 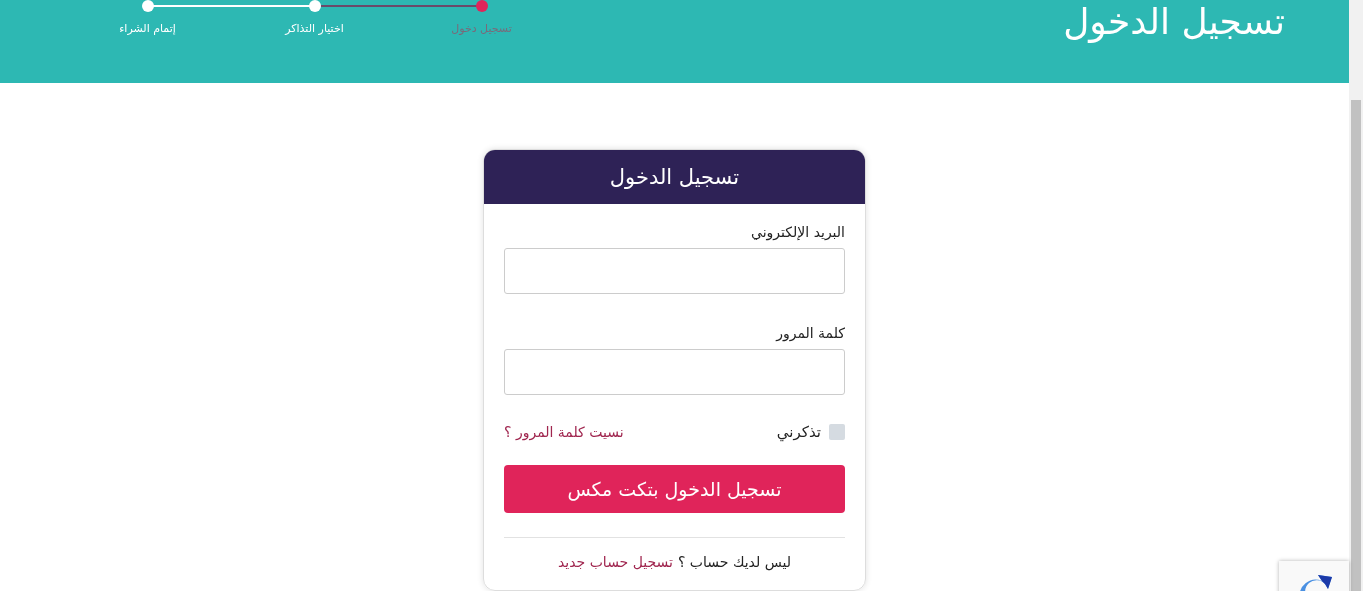 What do you see at coordinates (314, 28) in the screenshot?
I see `step-label: اختيار التذاكر` at bounding box center [314, 28].